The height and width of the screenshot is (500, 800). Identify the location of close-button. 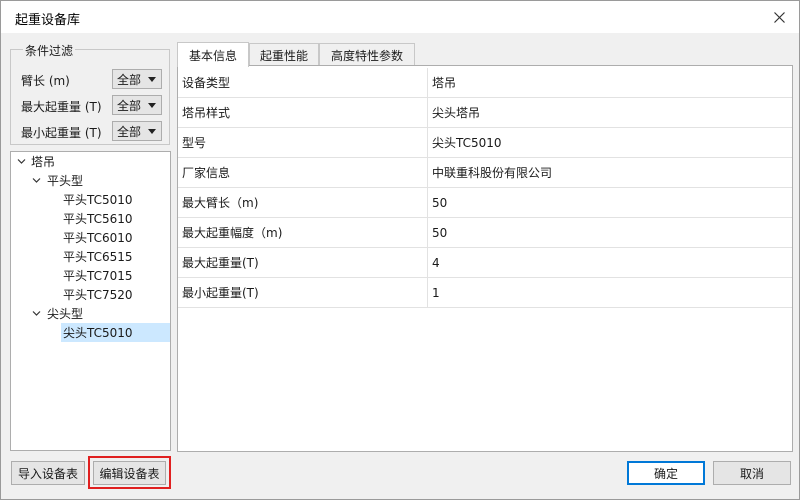
(779, 17).